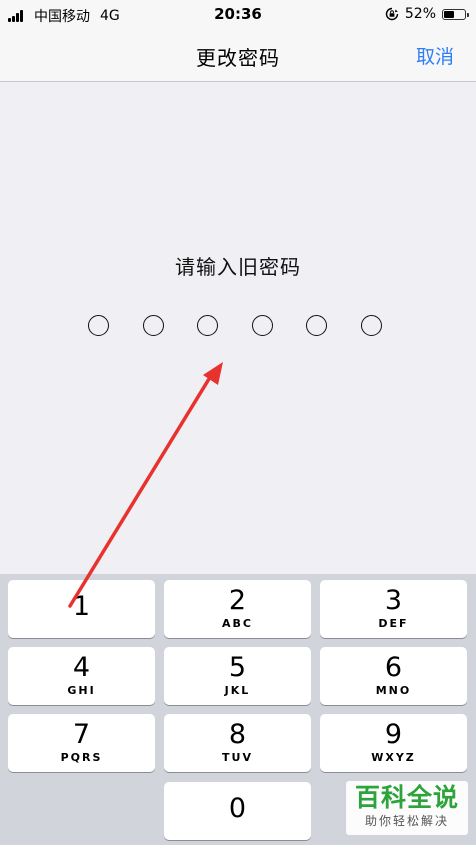 This screenshot has width=476, height=845. I want to click on key-letters: MNO, so click(393, 690).